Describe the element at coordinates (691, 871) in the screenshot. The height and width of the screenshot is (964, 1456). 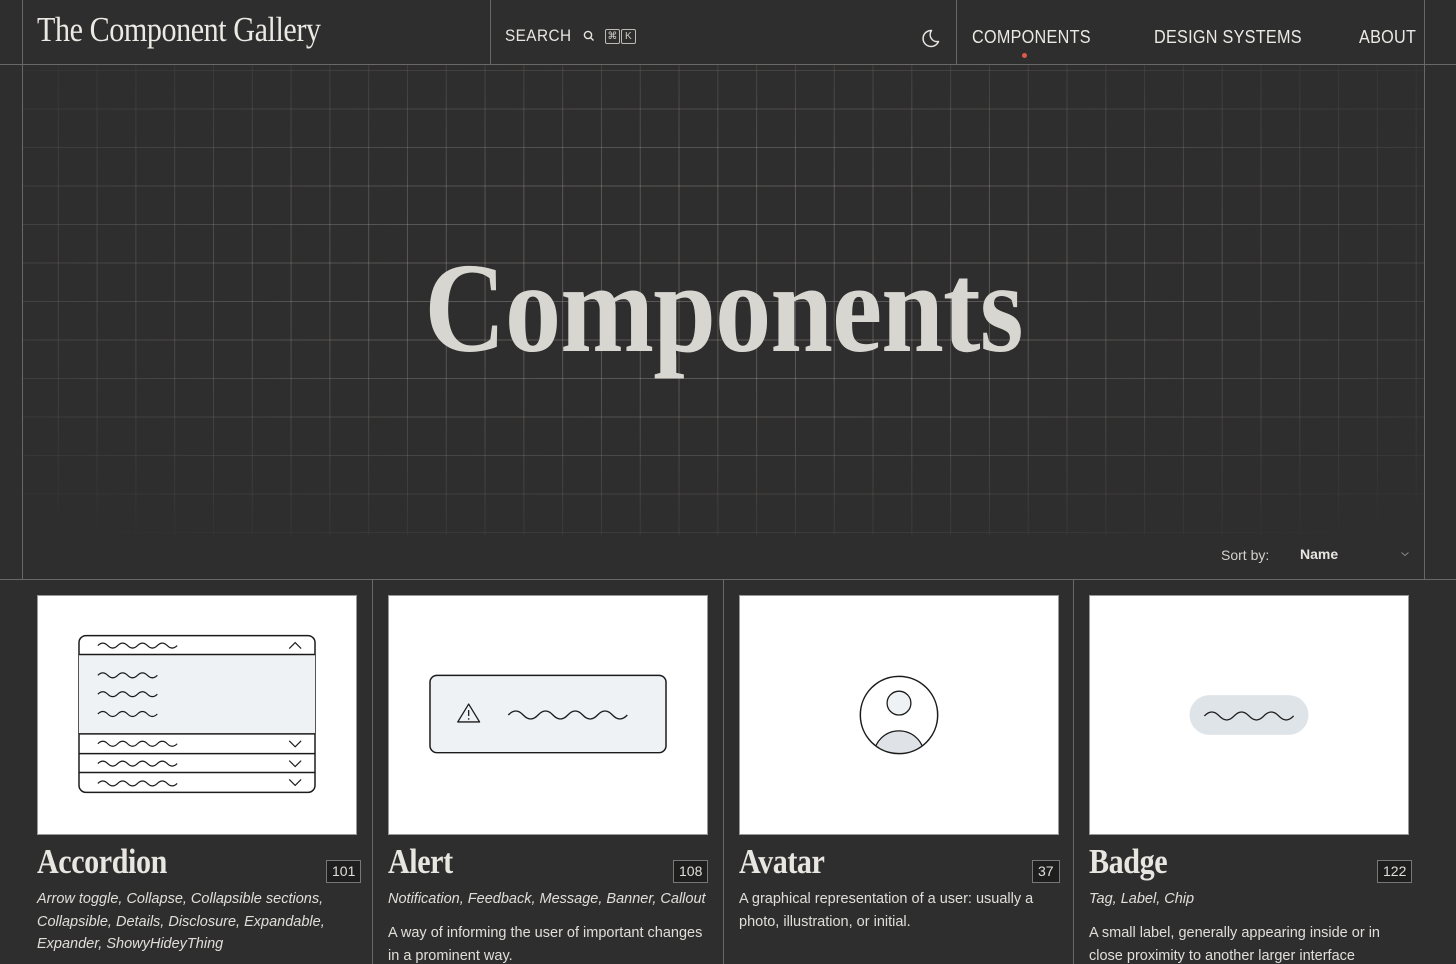
I see `example-count-badge: 108` at that location.